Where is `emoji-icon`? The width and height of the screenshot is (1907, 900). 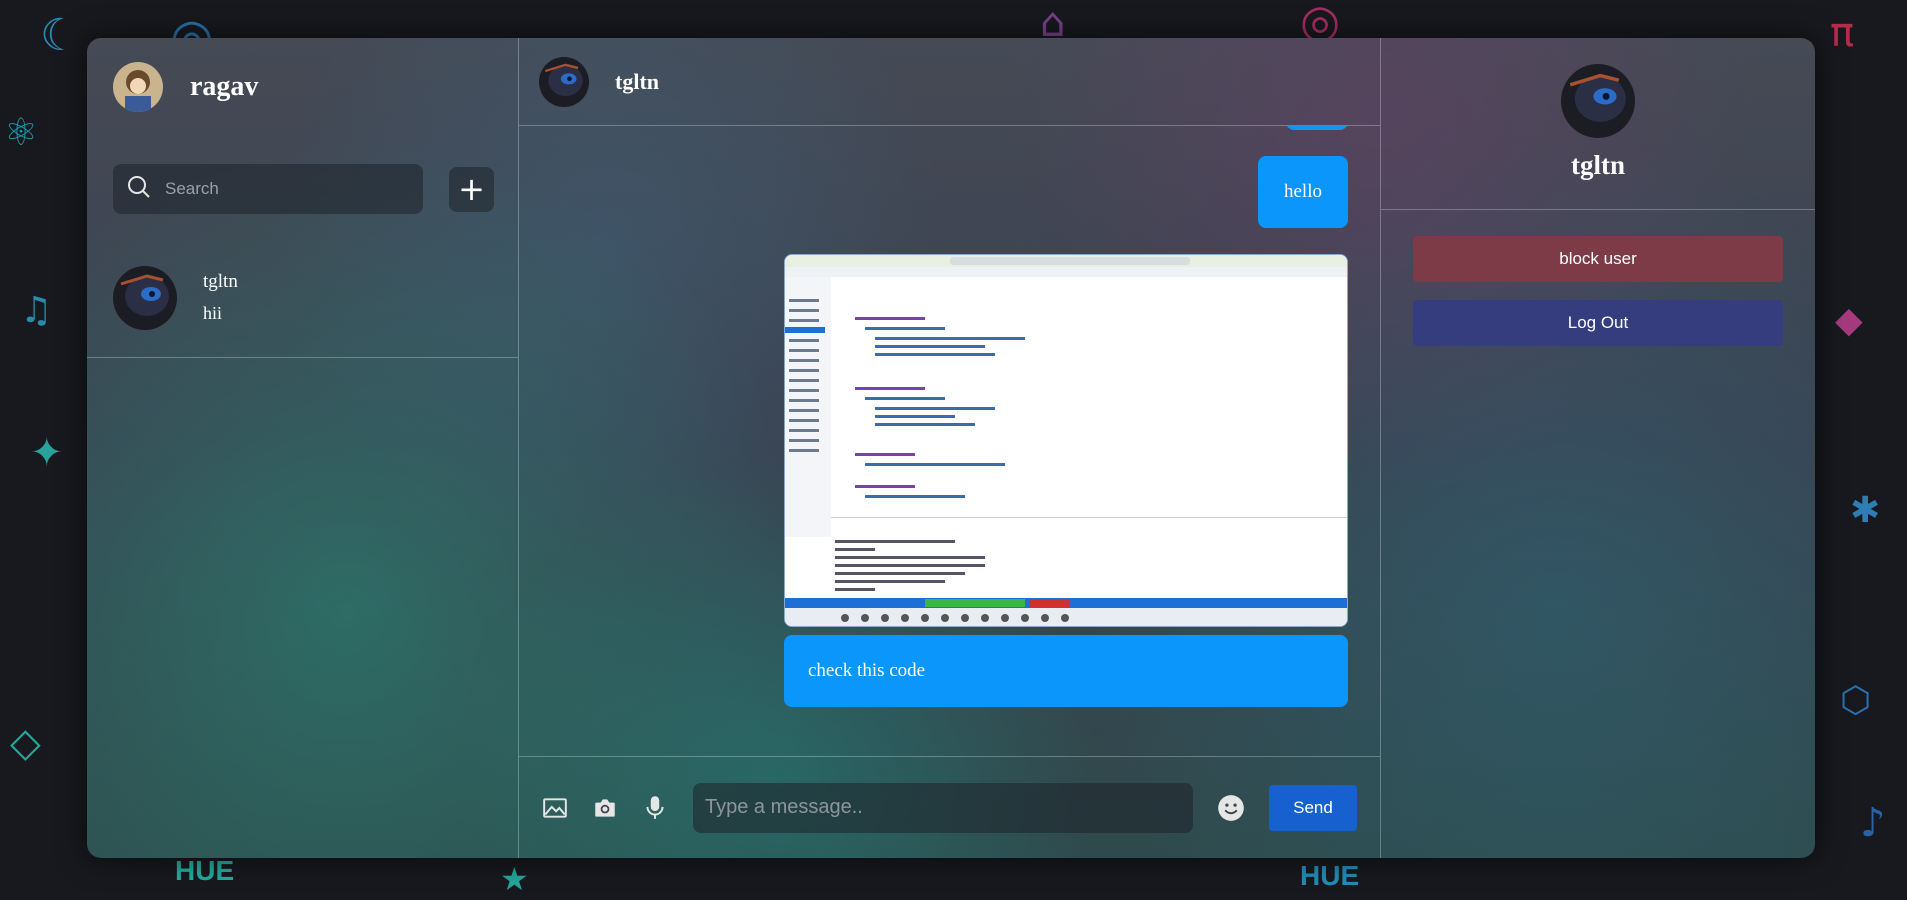 emoji-icon is located at coordinates (1231, 808).